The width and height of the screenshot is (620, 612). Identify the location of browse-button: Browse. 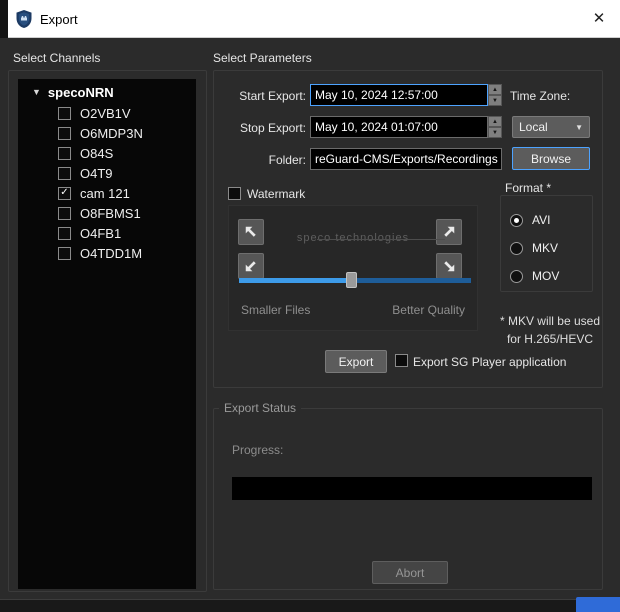
(551, 158).